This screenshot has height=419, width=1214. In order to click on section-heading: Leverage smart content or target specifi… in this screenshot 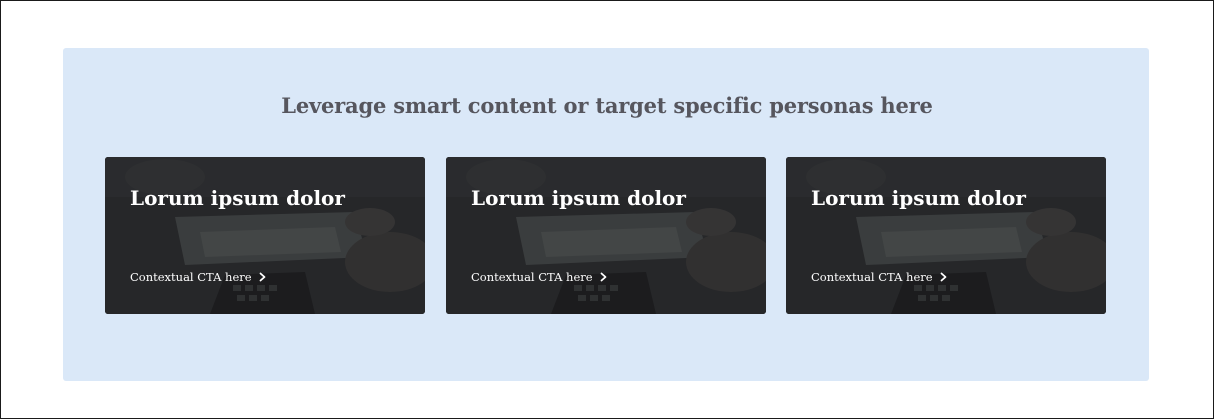, I will do `click(607, 105)`.